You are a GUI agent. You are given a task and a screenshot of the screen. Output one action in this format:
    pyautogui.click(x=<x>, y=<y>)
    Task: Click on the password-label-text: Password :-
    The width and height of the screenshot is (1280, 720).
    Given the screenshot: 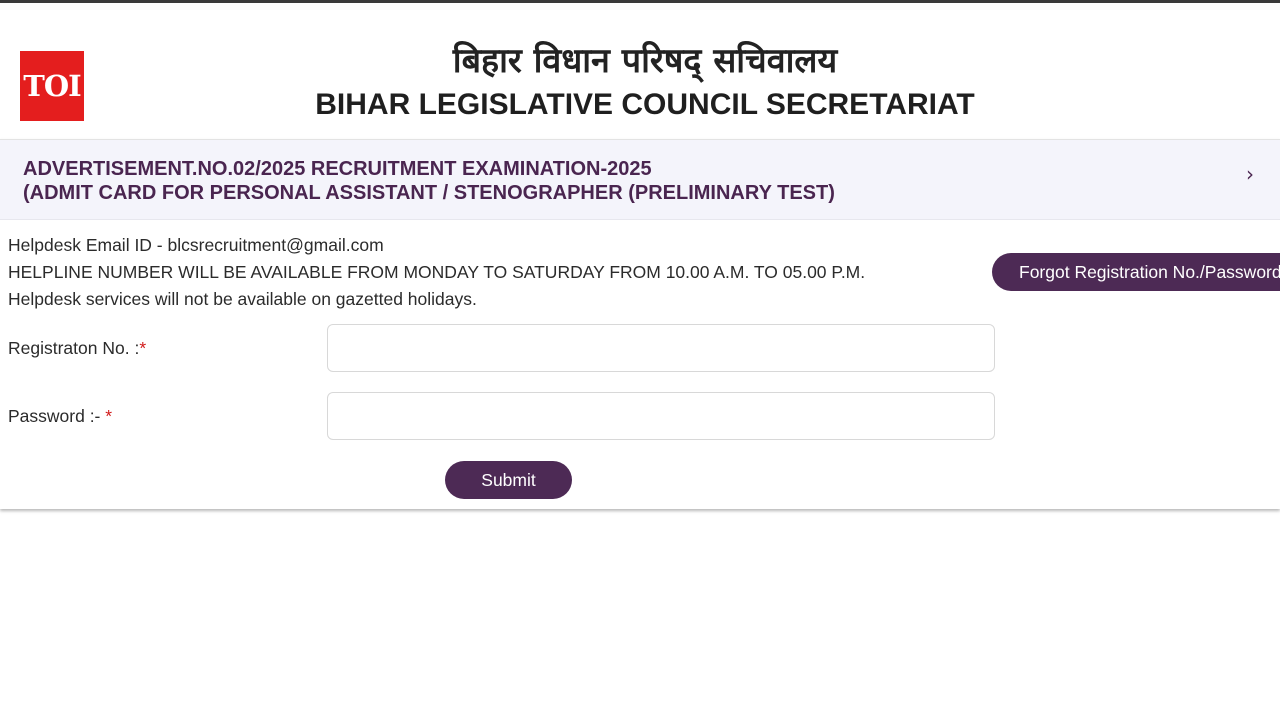 What is the action you would take?
    pyautogui.click(x=57, y=416)
    